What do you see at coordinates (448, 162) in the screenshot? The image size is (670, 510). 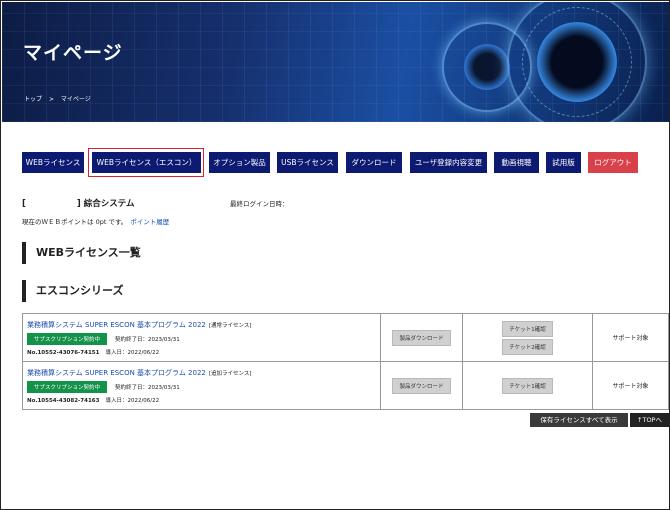 I see `nav-user-info-change-button: ユーザ登録内容変更` at bounding box center [448, 162].